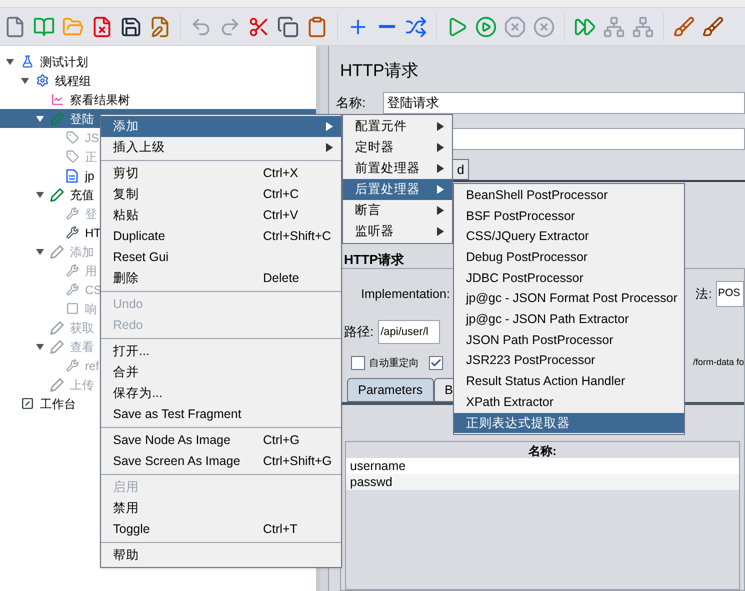 The image size is (745, 591). I want to click on tree-label: ref, so click(92, 366).